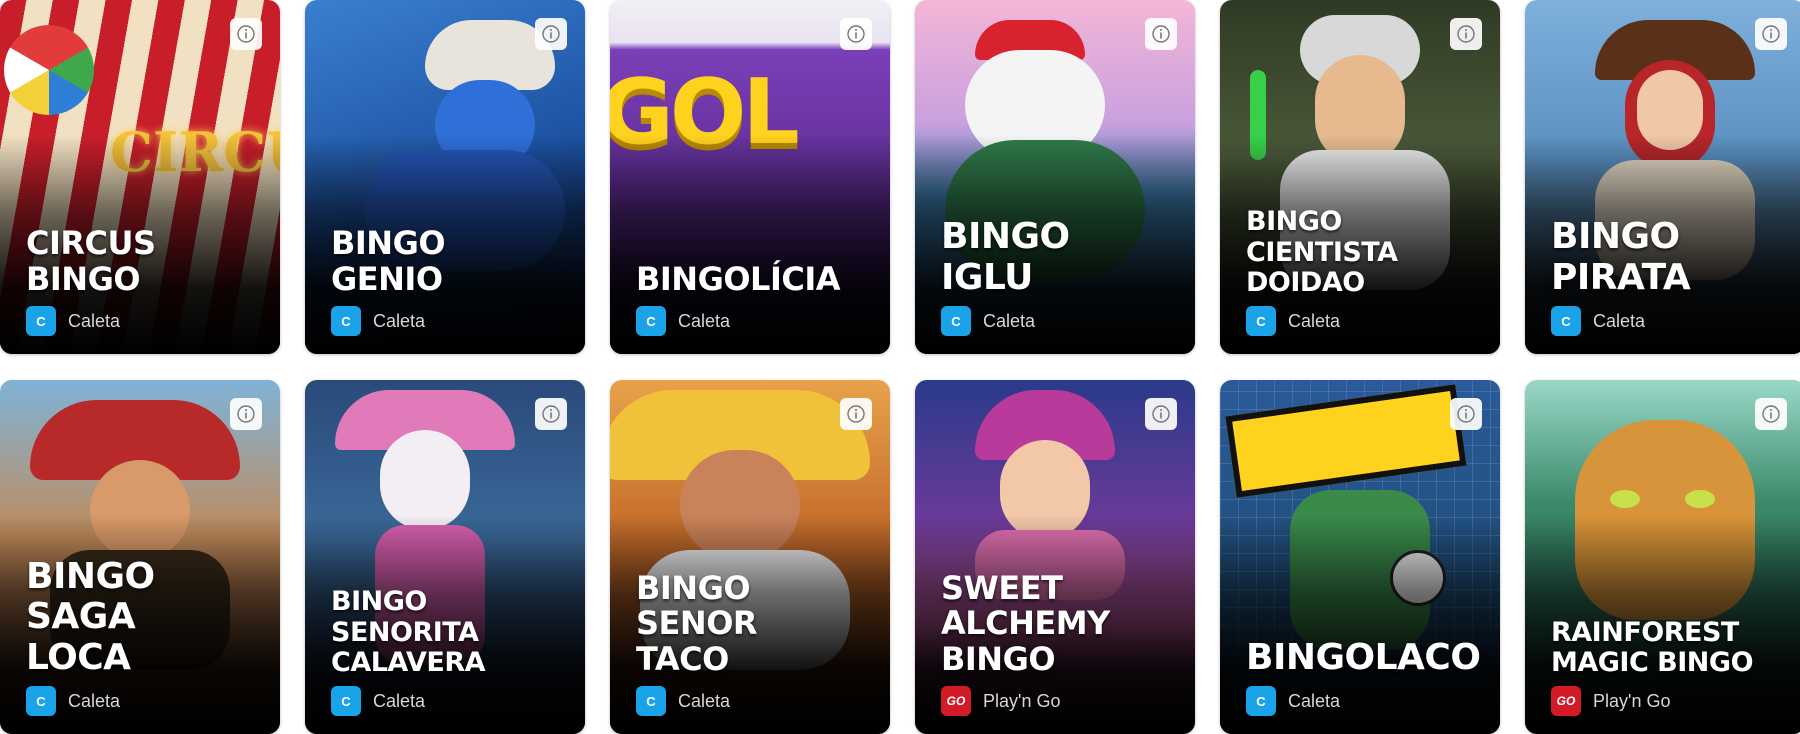 Image resolution: width=1800 pixels, height=734 pixels. Describe the element at coordinates (445, 177) in the screenshot. I see `game-card-bingo-genio: BINGO GENIO C Caleta` at that location.